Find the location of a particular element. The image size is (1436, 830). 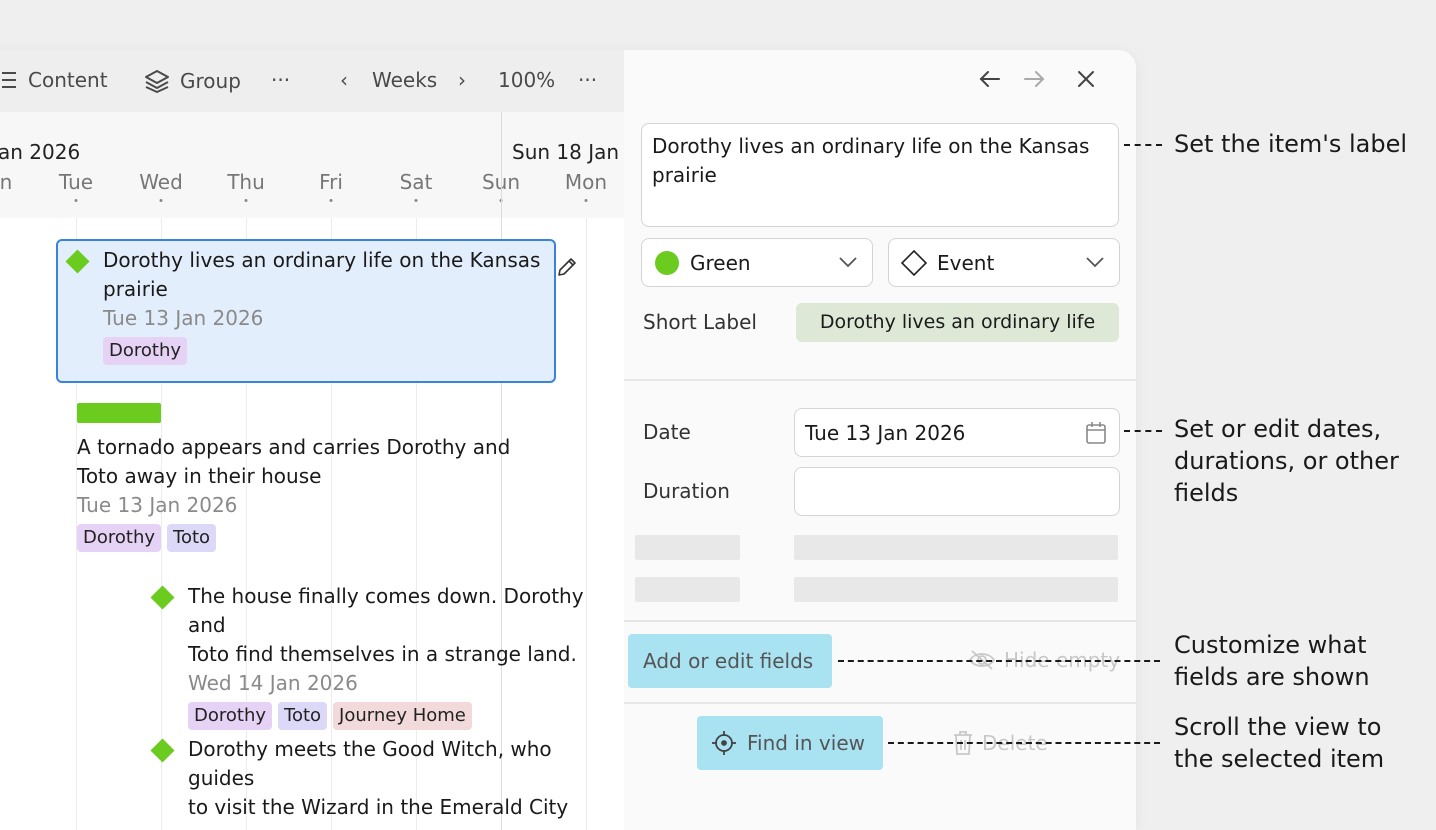

period-selector: Weeks is located at coordinates (404, 80).